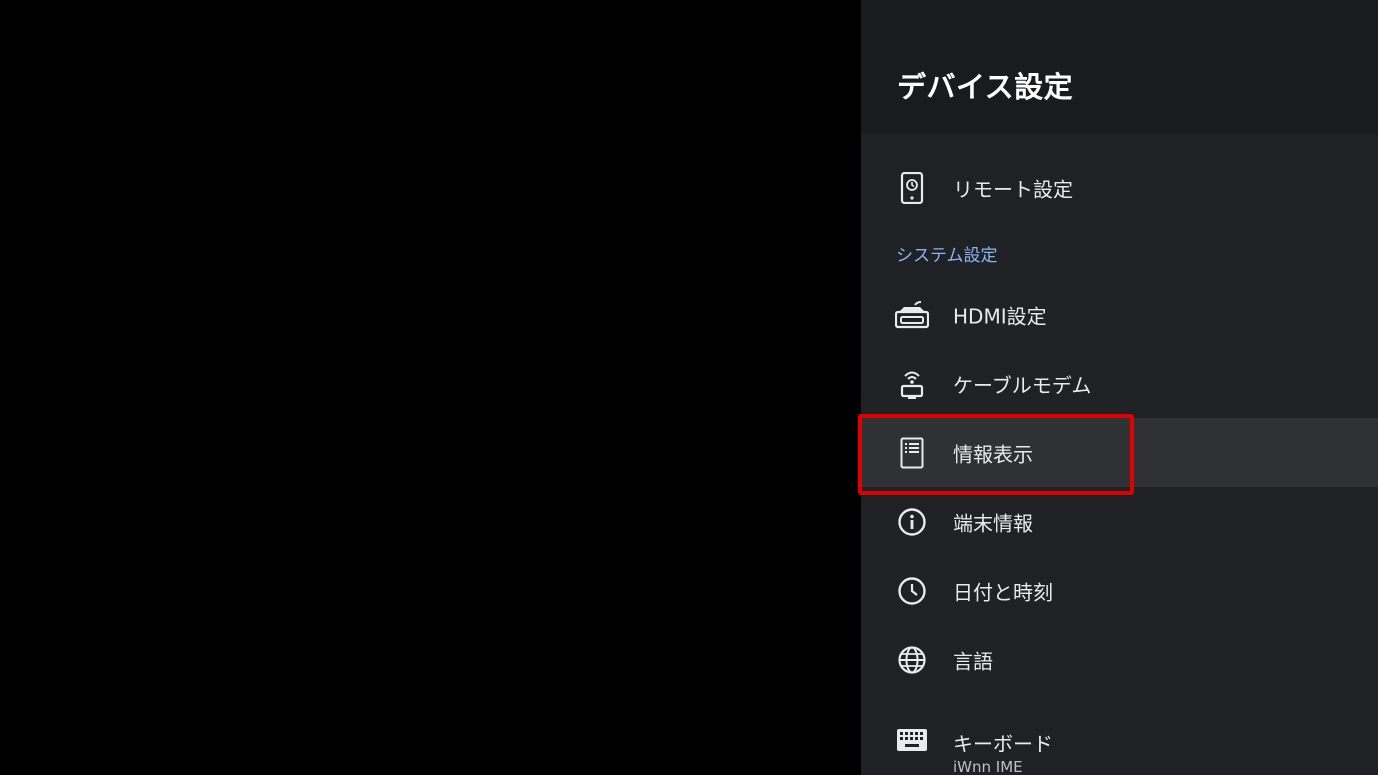  Describe the element at coordinates (1119, 187) in the screenshot. I see `menu-item-remote: リモート設定` at that location.